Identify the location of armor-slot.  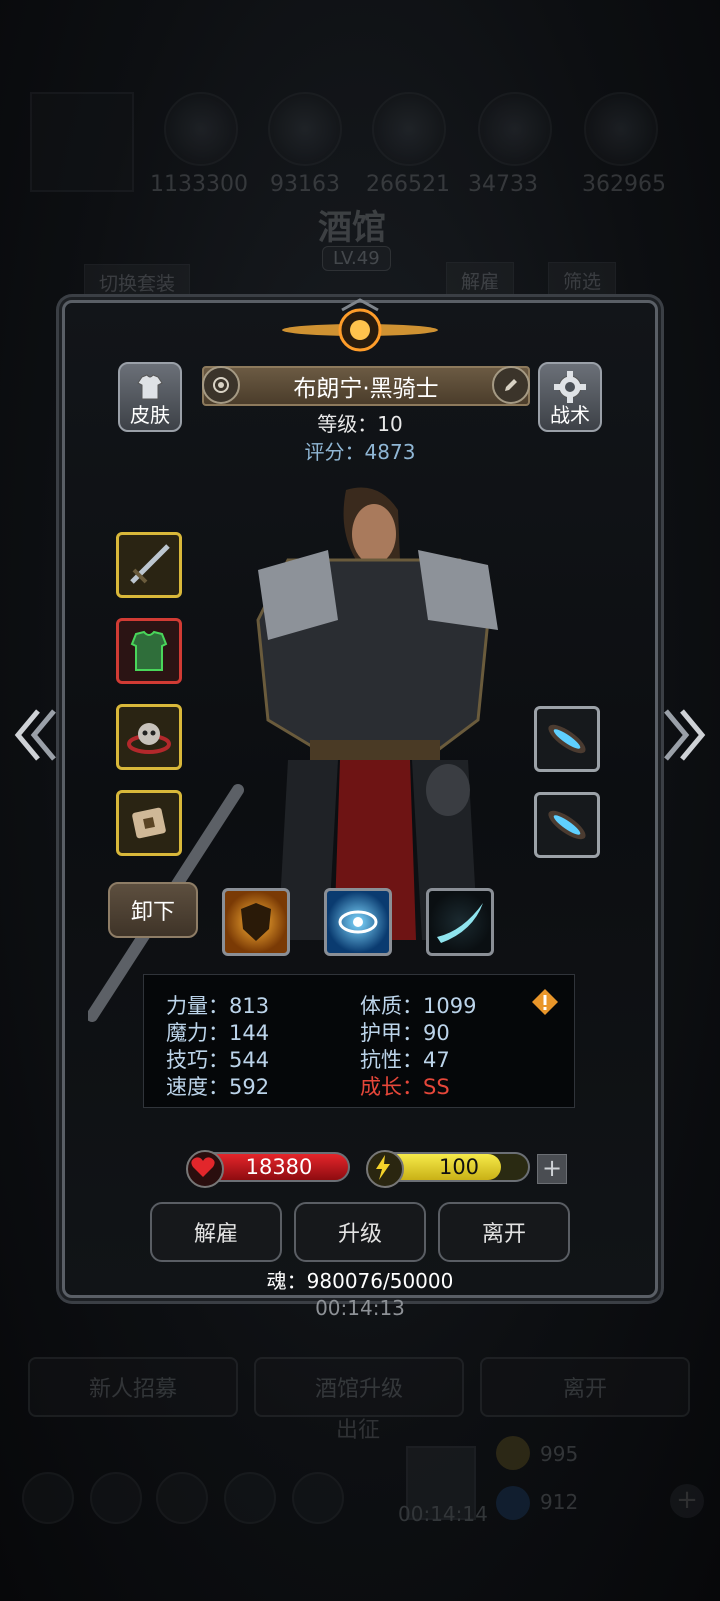
(149, 651).